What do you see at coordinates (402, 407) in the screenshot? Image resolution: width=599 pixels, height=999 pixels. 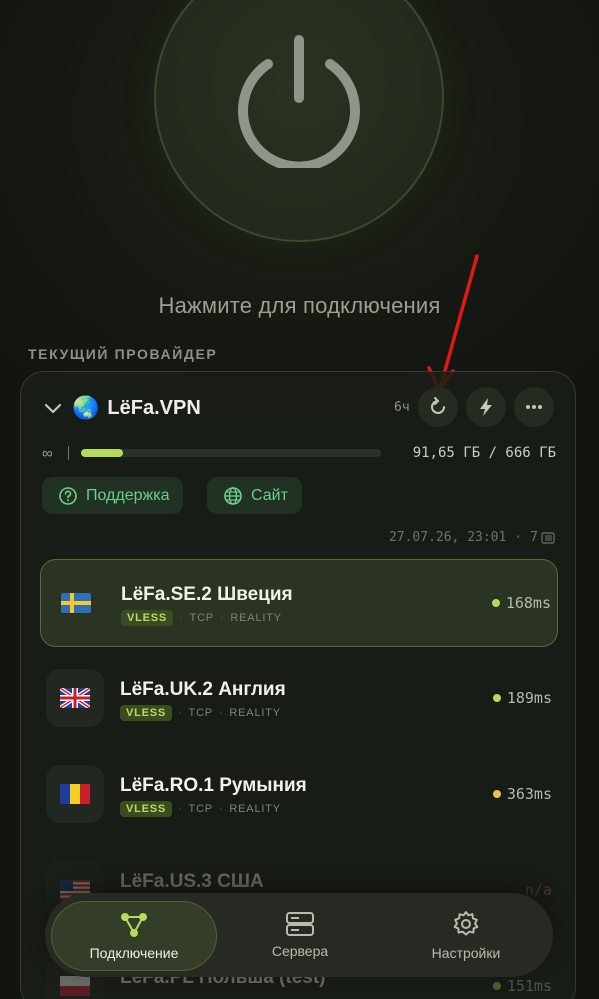 I see `update-interval: 6ч` at bounding box center [402, 407].